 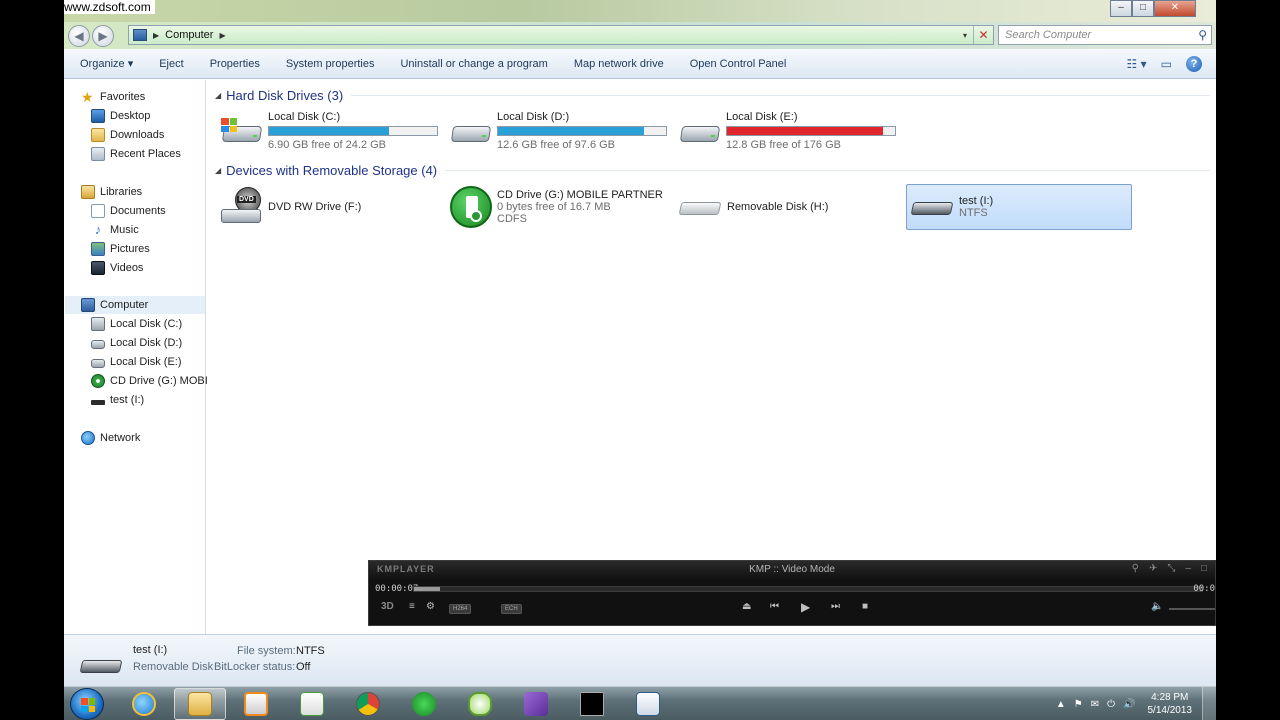 I want to click on address-row: ◀ ▶ ▶ Computer ▶ ▾ ✕ Search Computer ⚲, so click(x=640, y=35).